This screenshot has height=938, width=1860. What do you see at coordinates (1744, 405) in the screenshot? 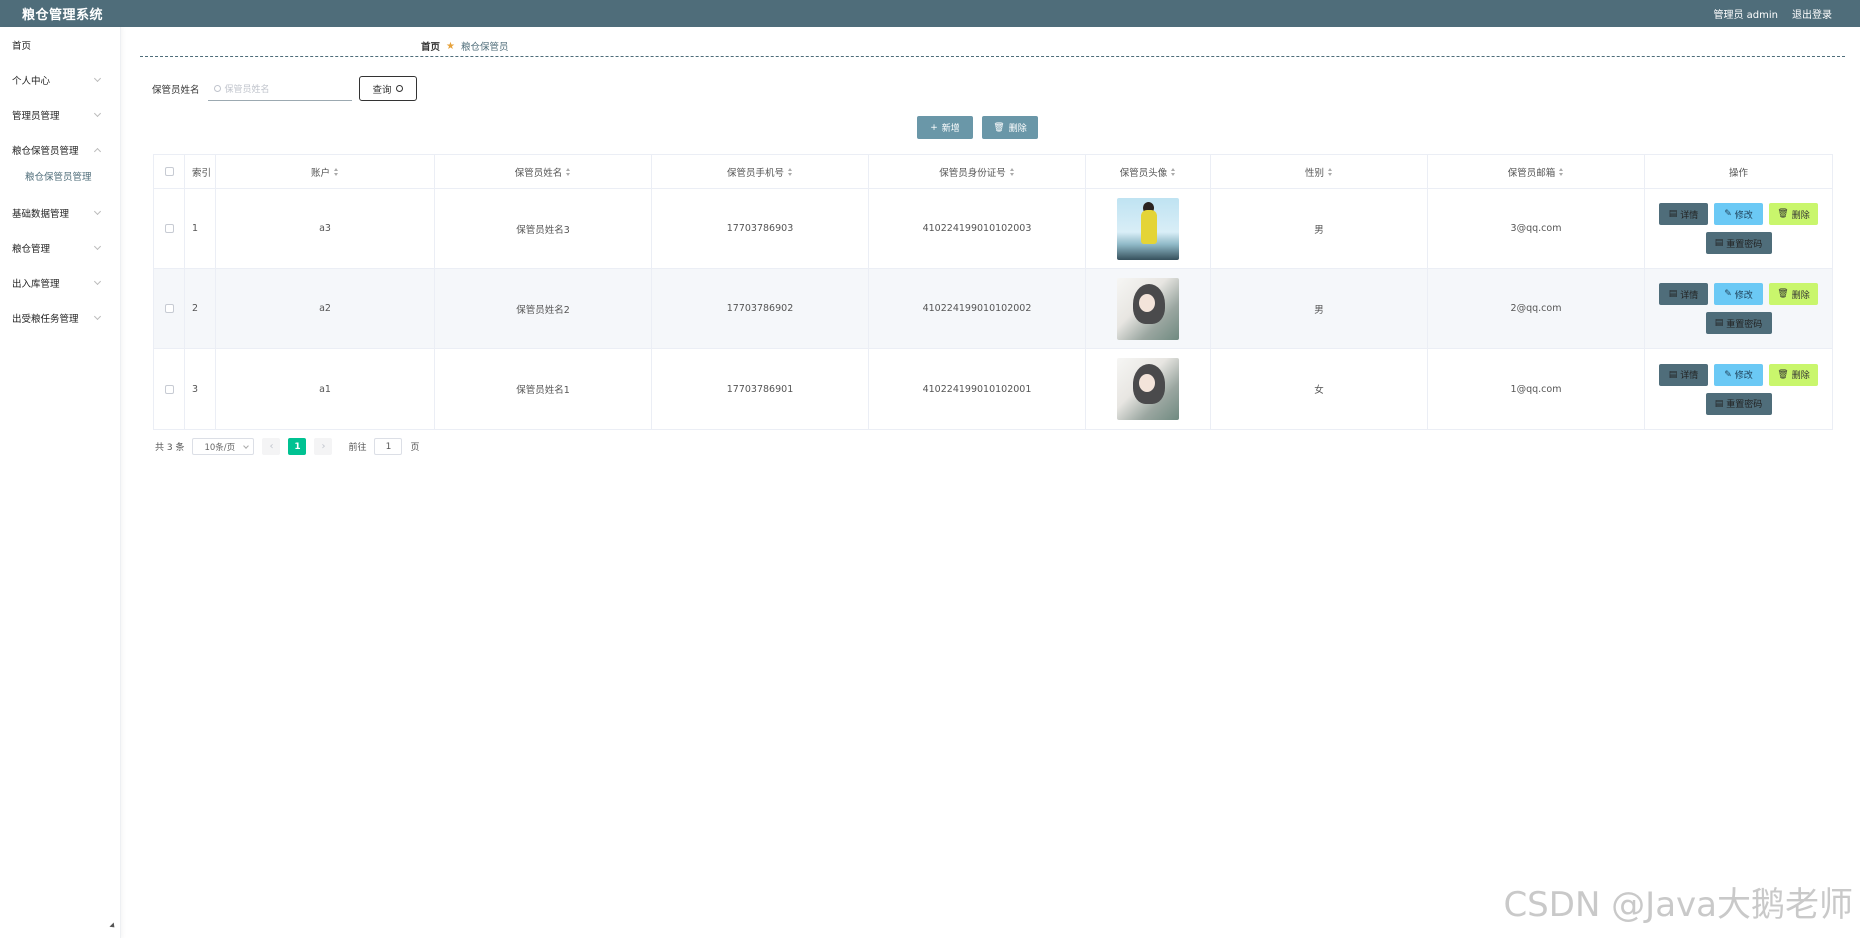
I see `reset-label: 重置密码` at bounding box center [1744, 405].